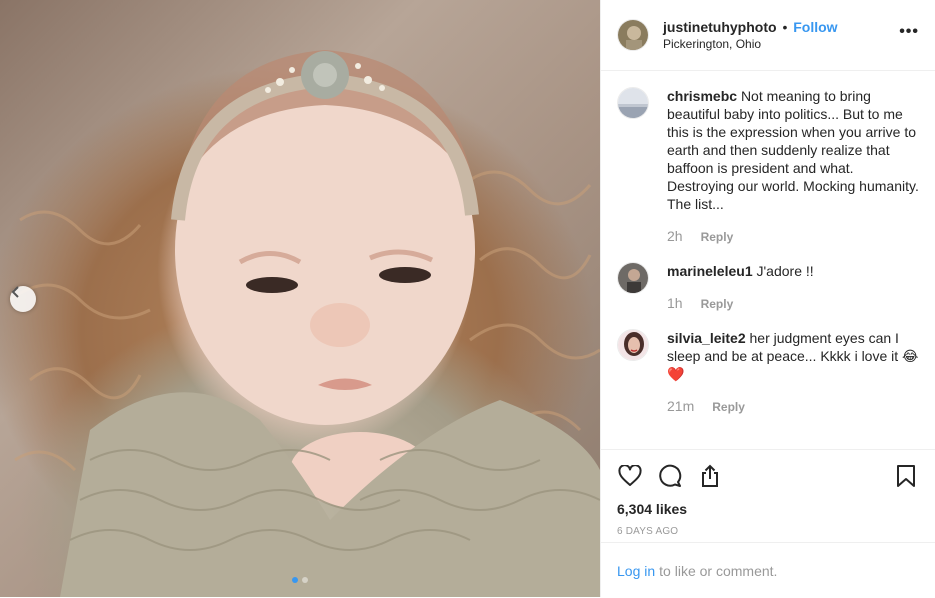 Image resolution: width=935 pixels, height=598 pixels. I want to click on more-options-icon: •••, so click(909, 35).